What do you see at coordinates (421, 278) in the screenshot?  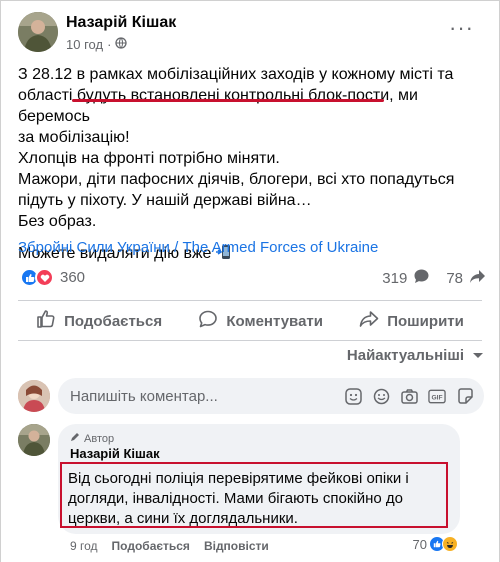 I see `comment-bubble-icon` at bounding box center [421, 278].